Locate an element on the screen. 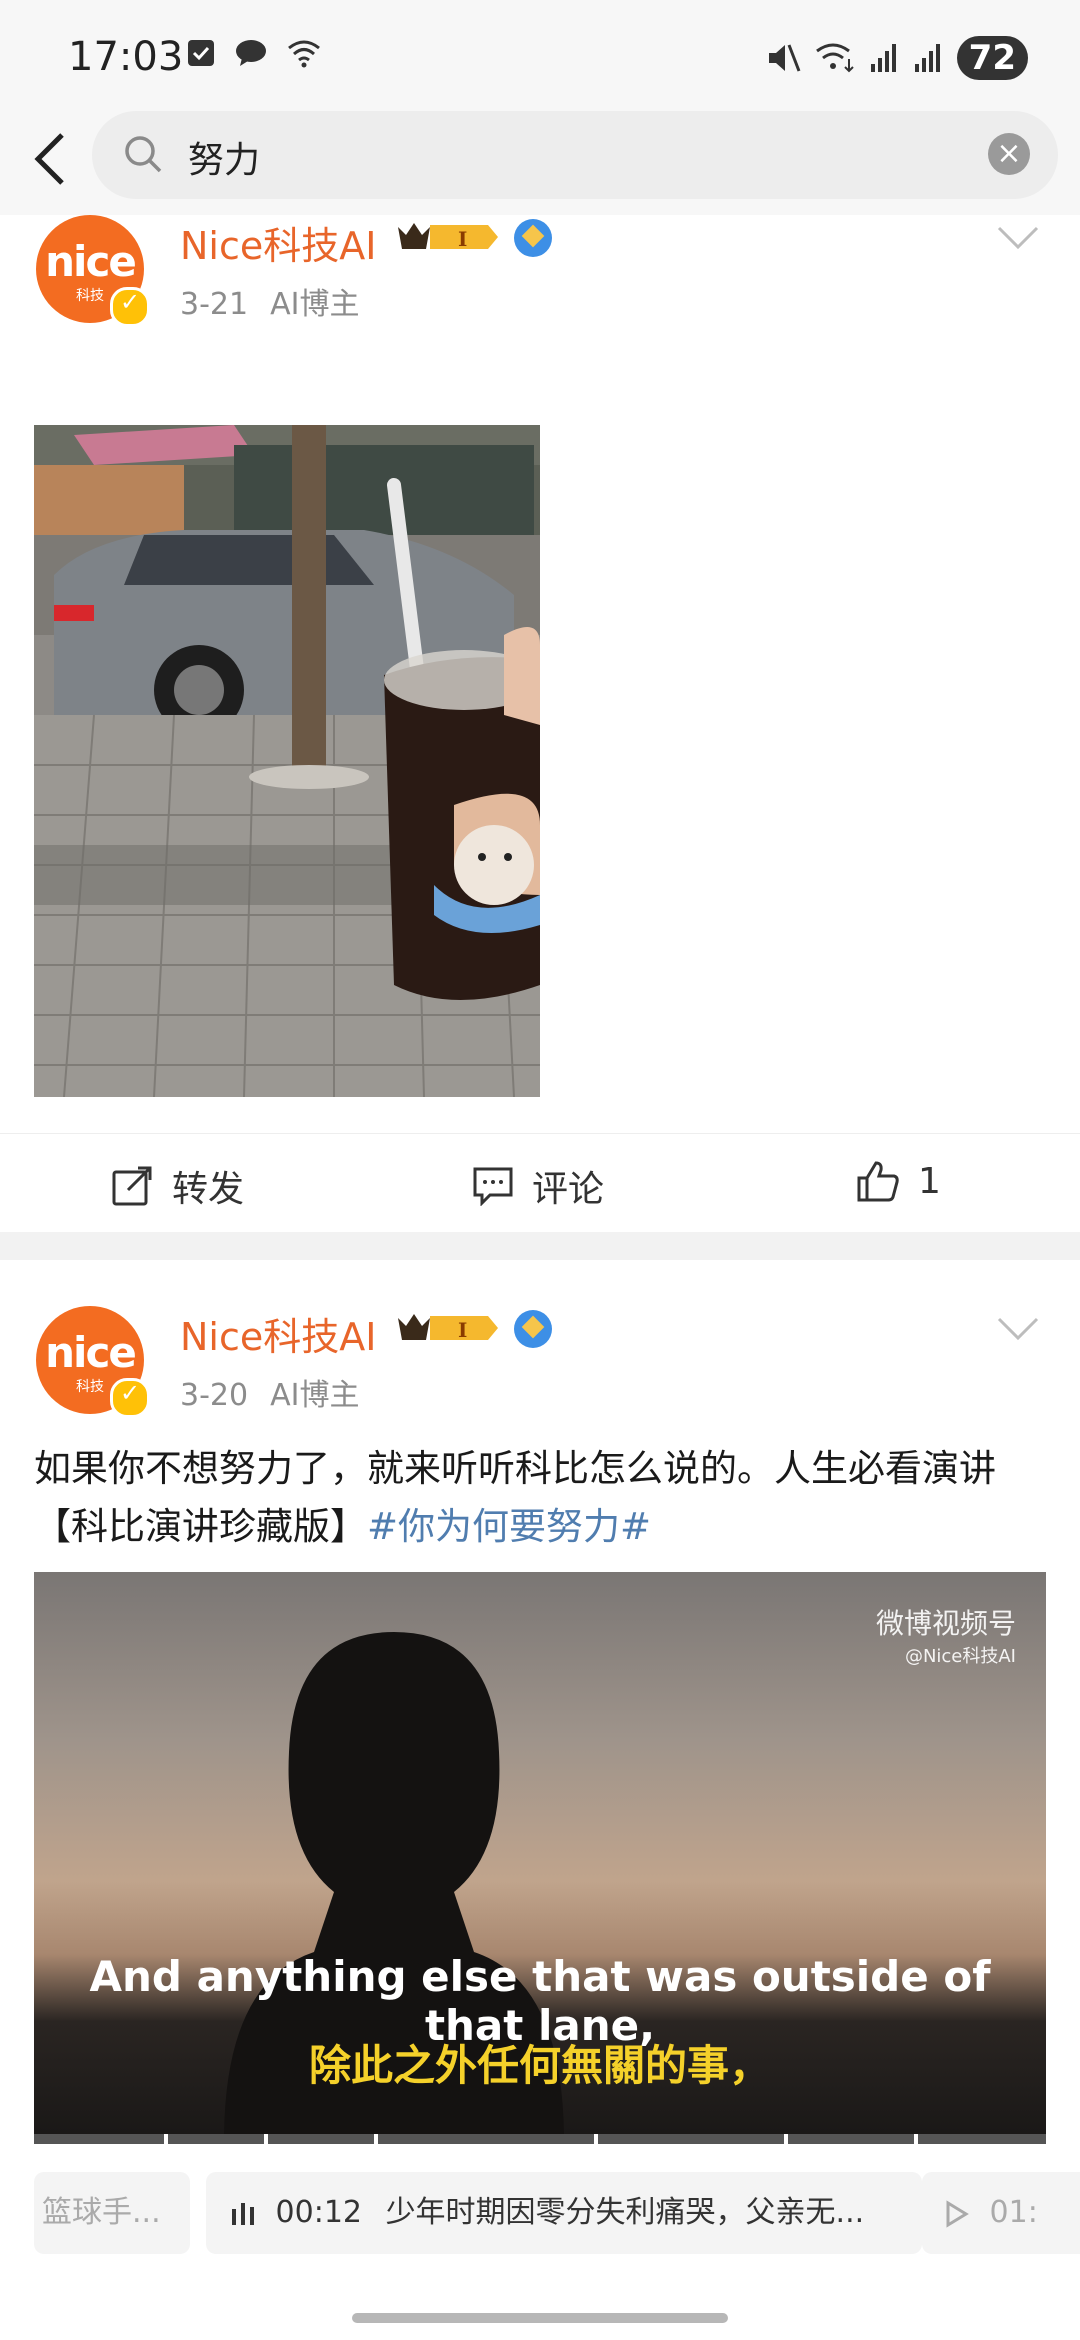  action-bar: 转发 评论 1 is located at coordinates (540, 1183).